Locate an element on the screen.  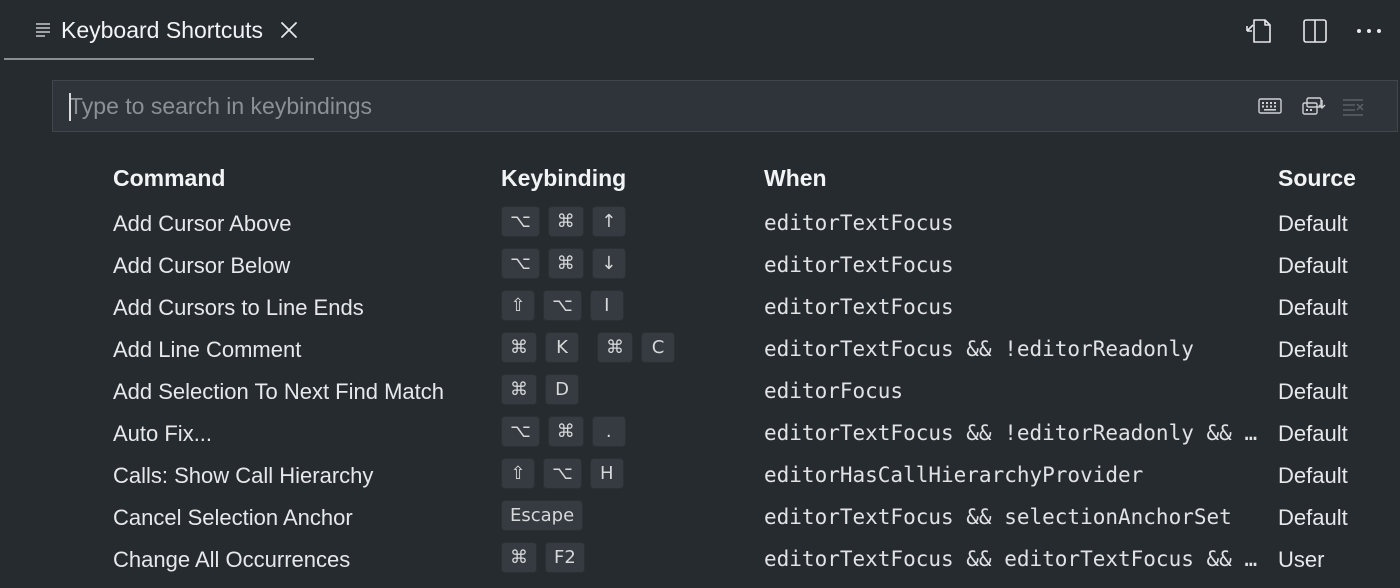
text-cursor is located at coordinates (70, 107).